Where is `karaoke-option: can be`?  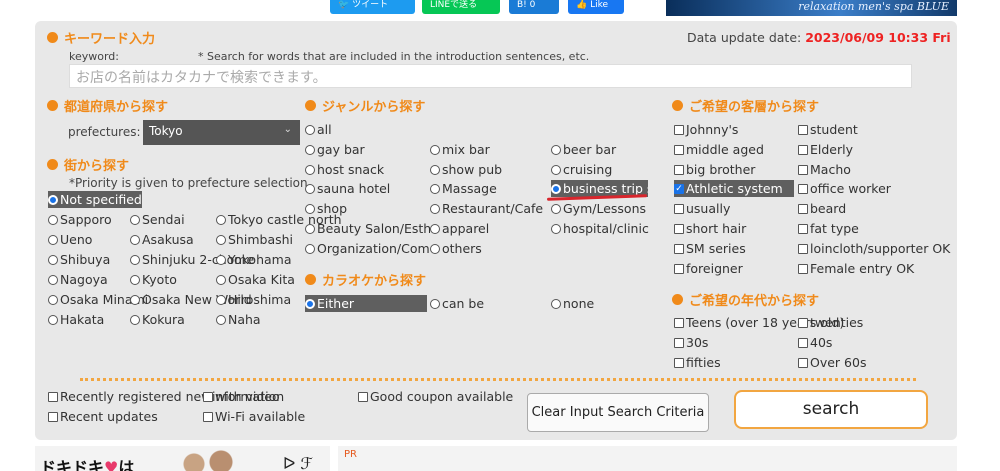 karaoke-option: can be is located at coordinates (457, 303).